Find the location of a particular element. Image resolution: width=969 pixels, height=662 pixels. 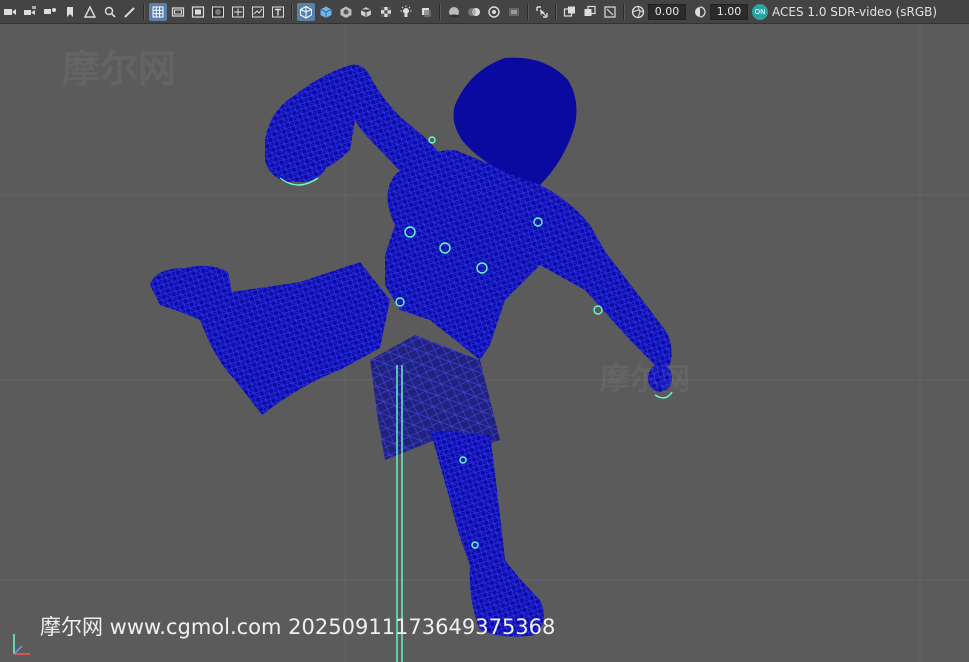

antialias-icon is located at coordinates (494, 12).